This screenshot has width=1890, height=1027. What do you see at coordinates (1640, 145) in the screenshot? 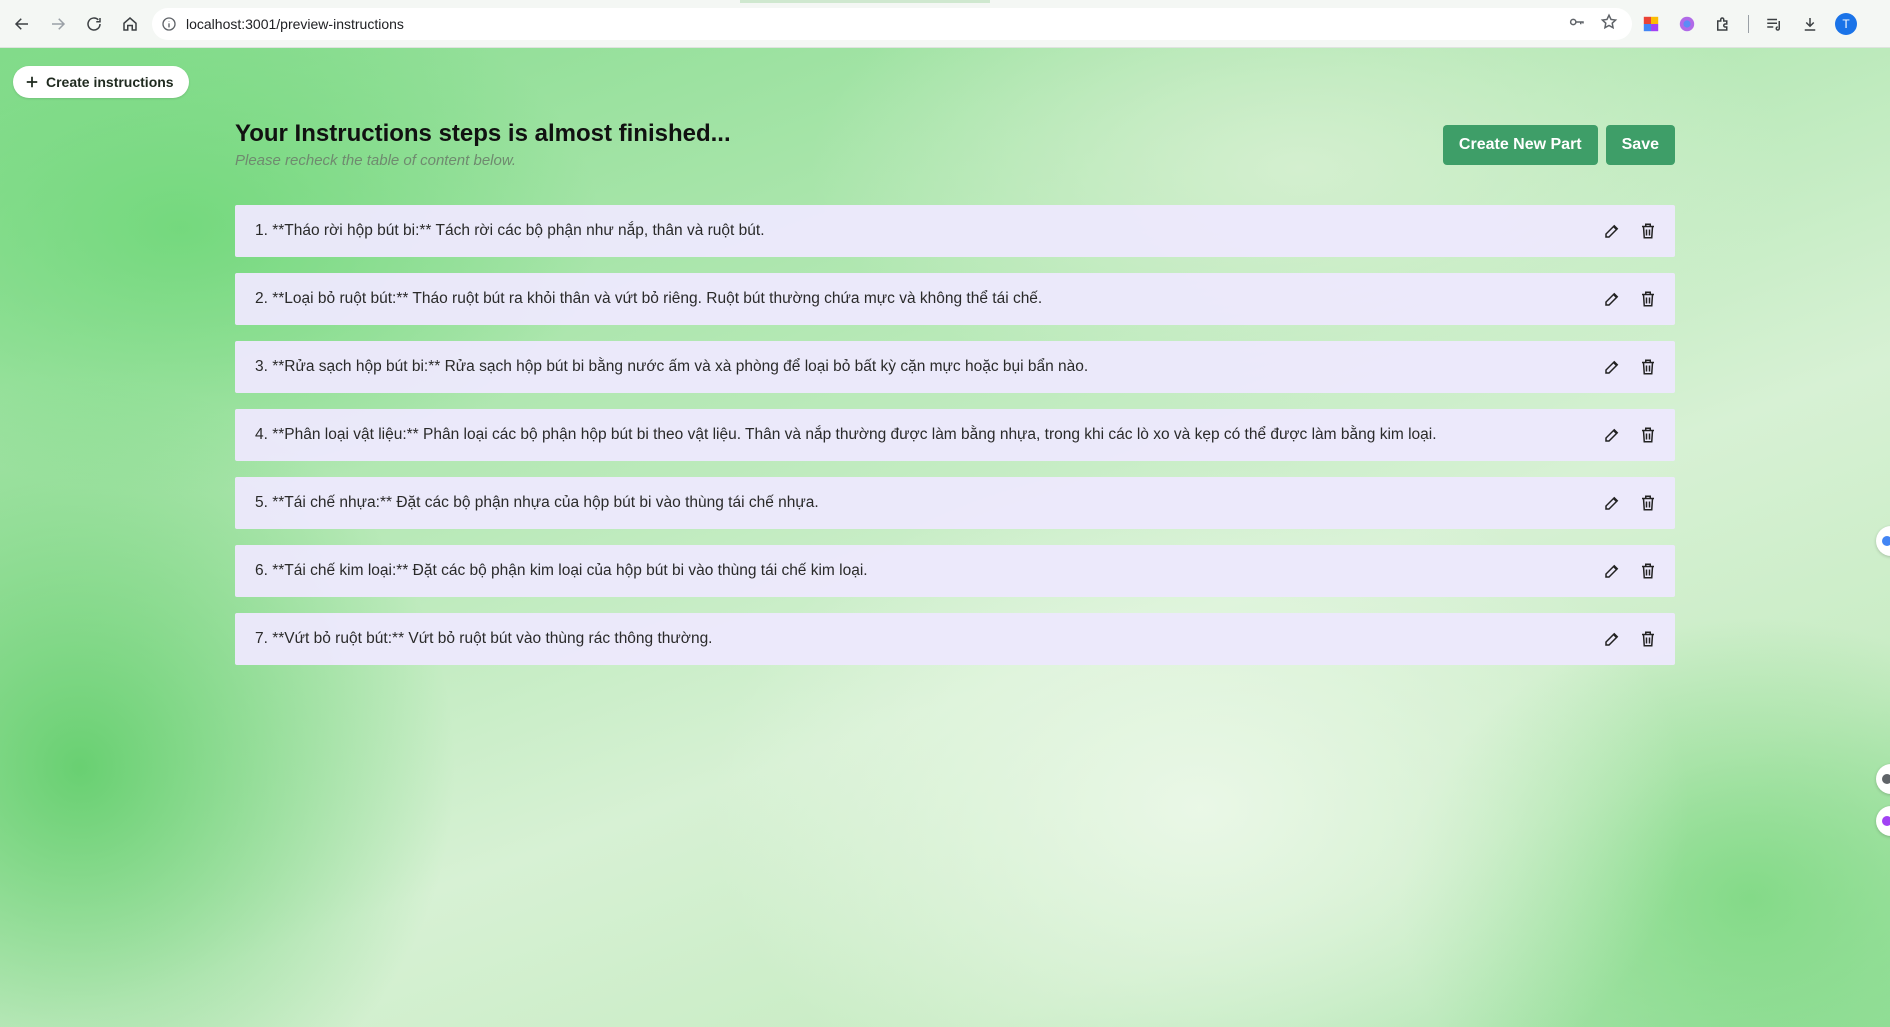
I see `save-button: Save` at bounding box center [1640, 145].